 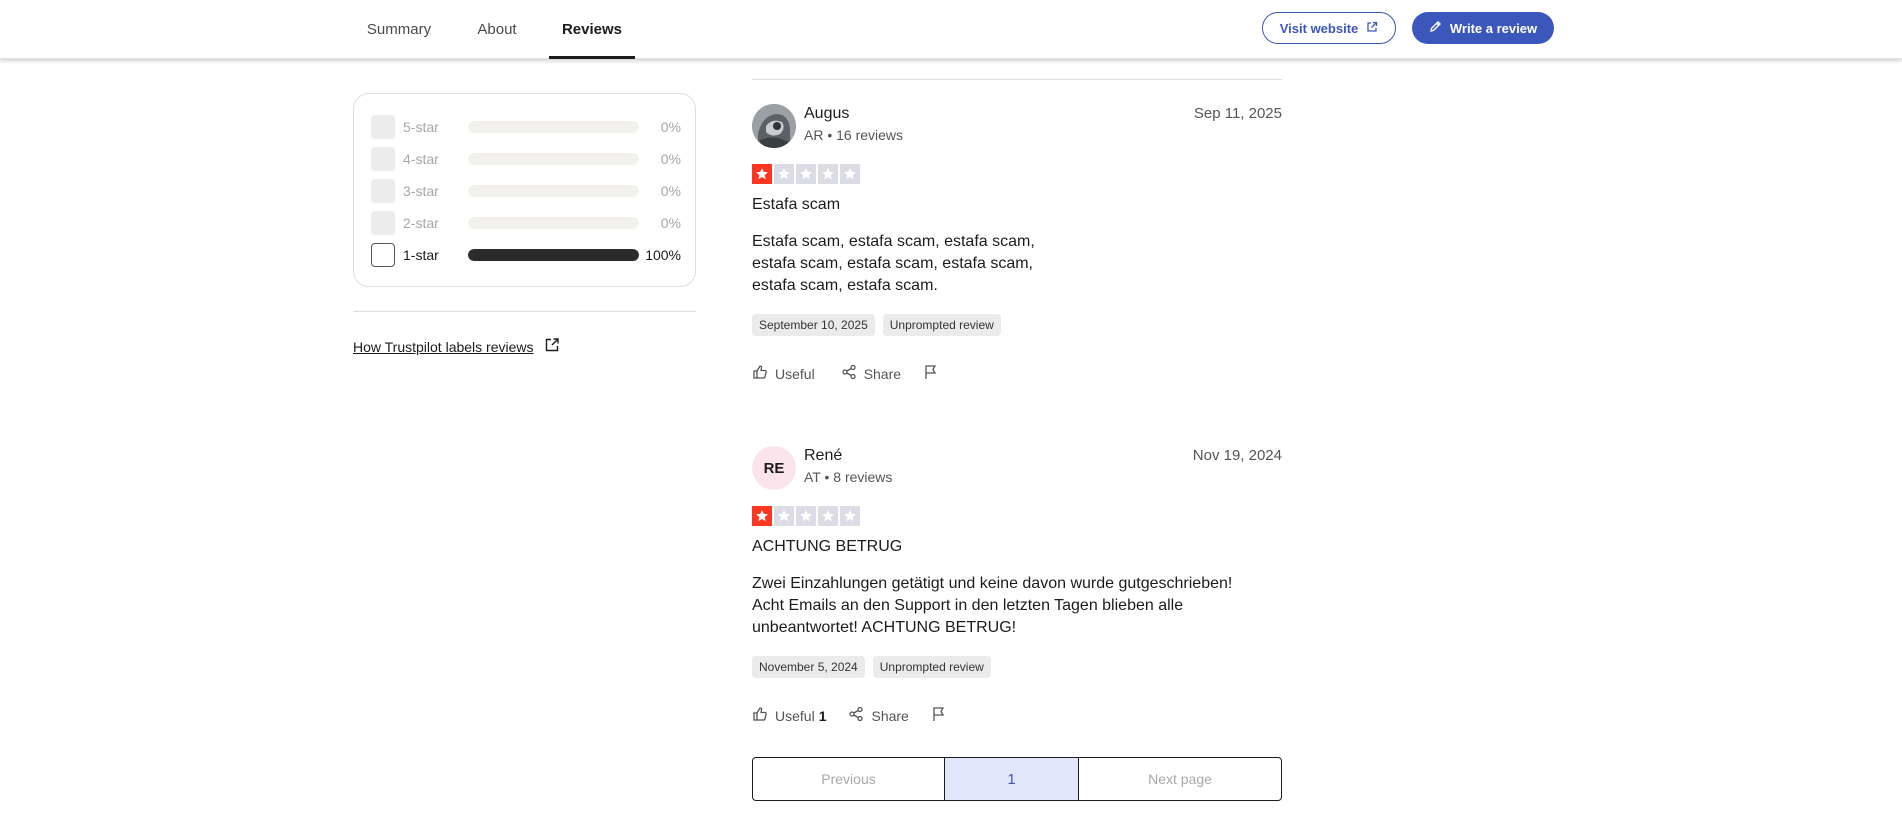 What do you see at coordinates (663, 255) in the screenshot?
I see `filter-percent: 100%` at bounding box center [663, 255].